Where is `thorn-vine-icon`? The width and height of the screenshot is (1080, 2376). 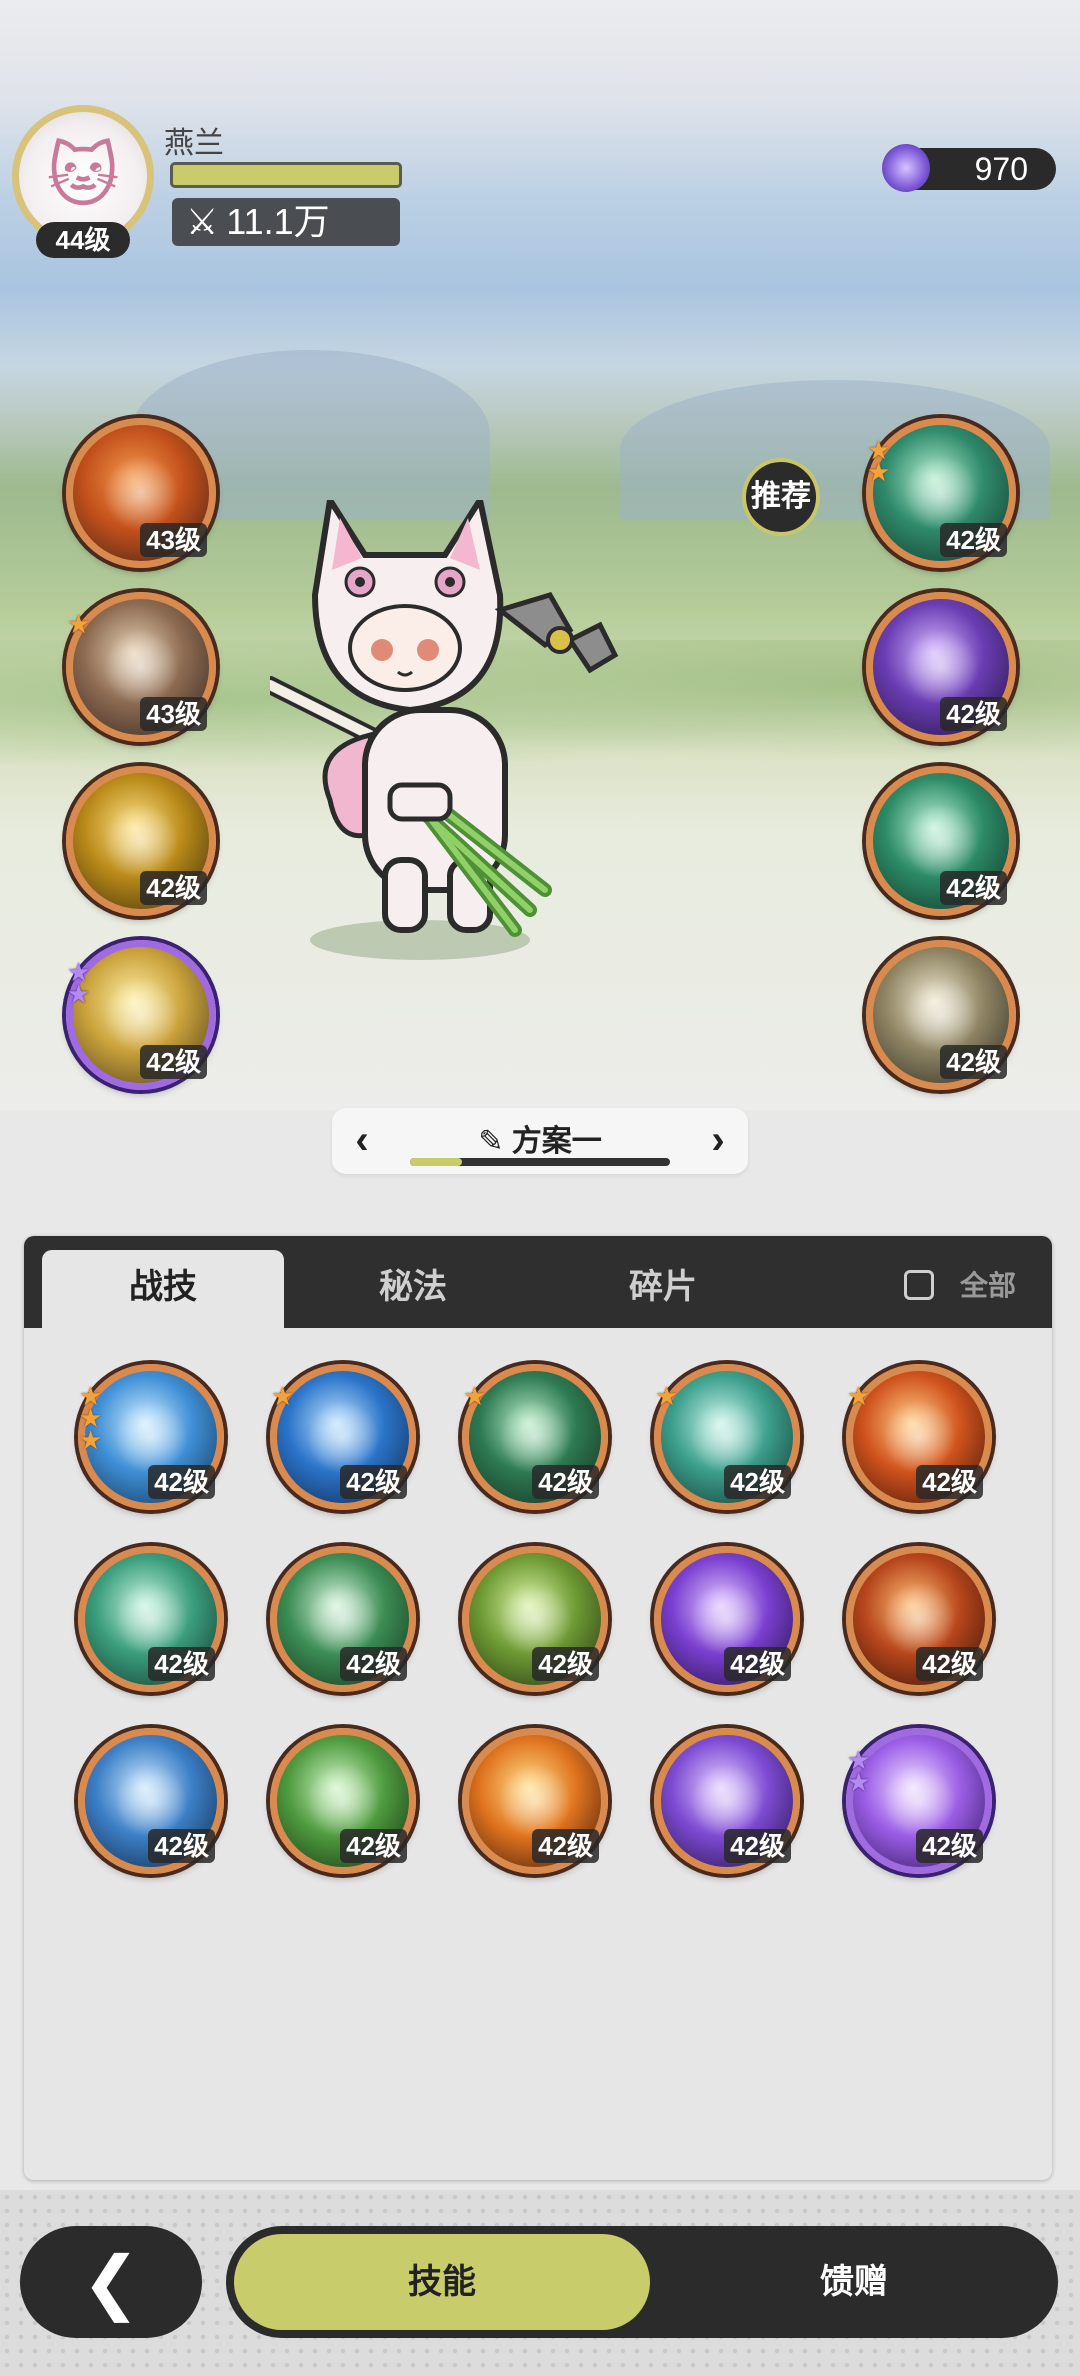
thorn-vine-icon is located at coordinates (535, 1437).